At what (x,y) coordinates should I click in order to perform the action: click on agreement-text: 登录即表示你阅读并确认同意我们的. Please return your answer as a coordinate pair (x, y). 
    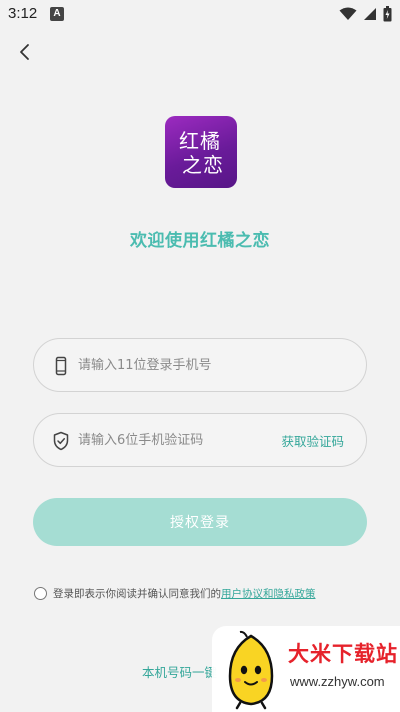
    Looking at the image, I should click on (137, 593).